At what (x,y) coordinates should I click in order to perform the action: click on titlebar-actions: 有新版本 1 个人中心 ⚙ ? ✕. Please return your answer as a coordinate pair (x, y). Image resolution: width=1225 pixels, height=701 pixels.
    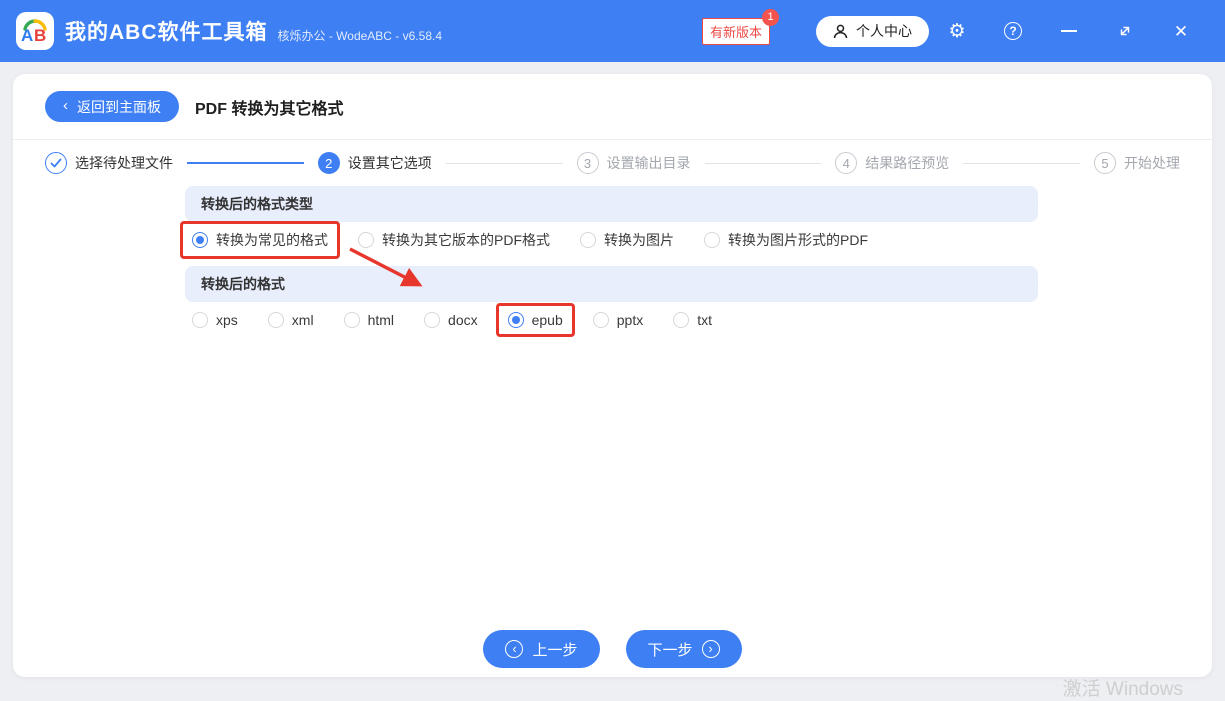
    Looking at the image, I should click on (955, 27).